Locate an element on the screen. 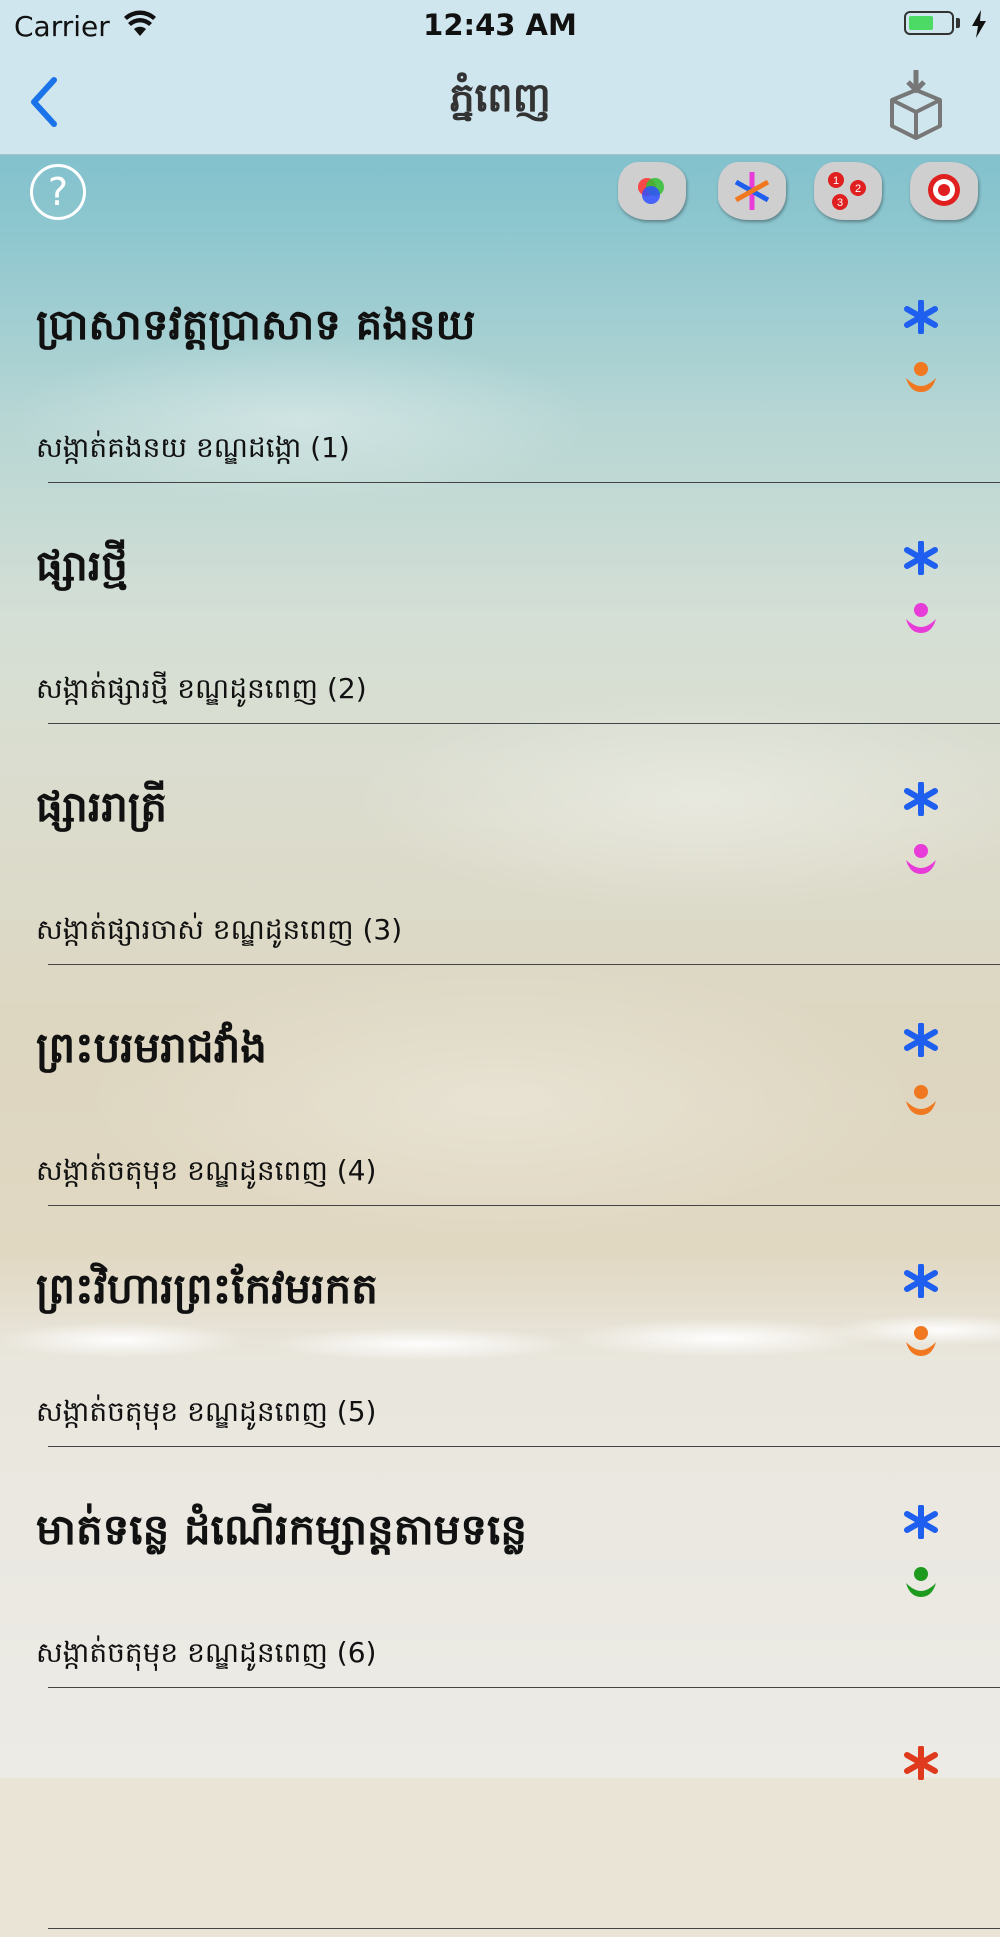 The image size is (1000, 1937). list-item is located at coordinates (500, 1816).